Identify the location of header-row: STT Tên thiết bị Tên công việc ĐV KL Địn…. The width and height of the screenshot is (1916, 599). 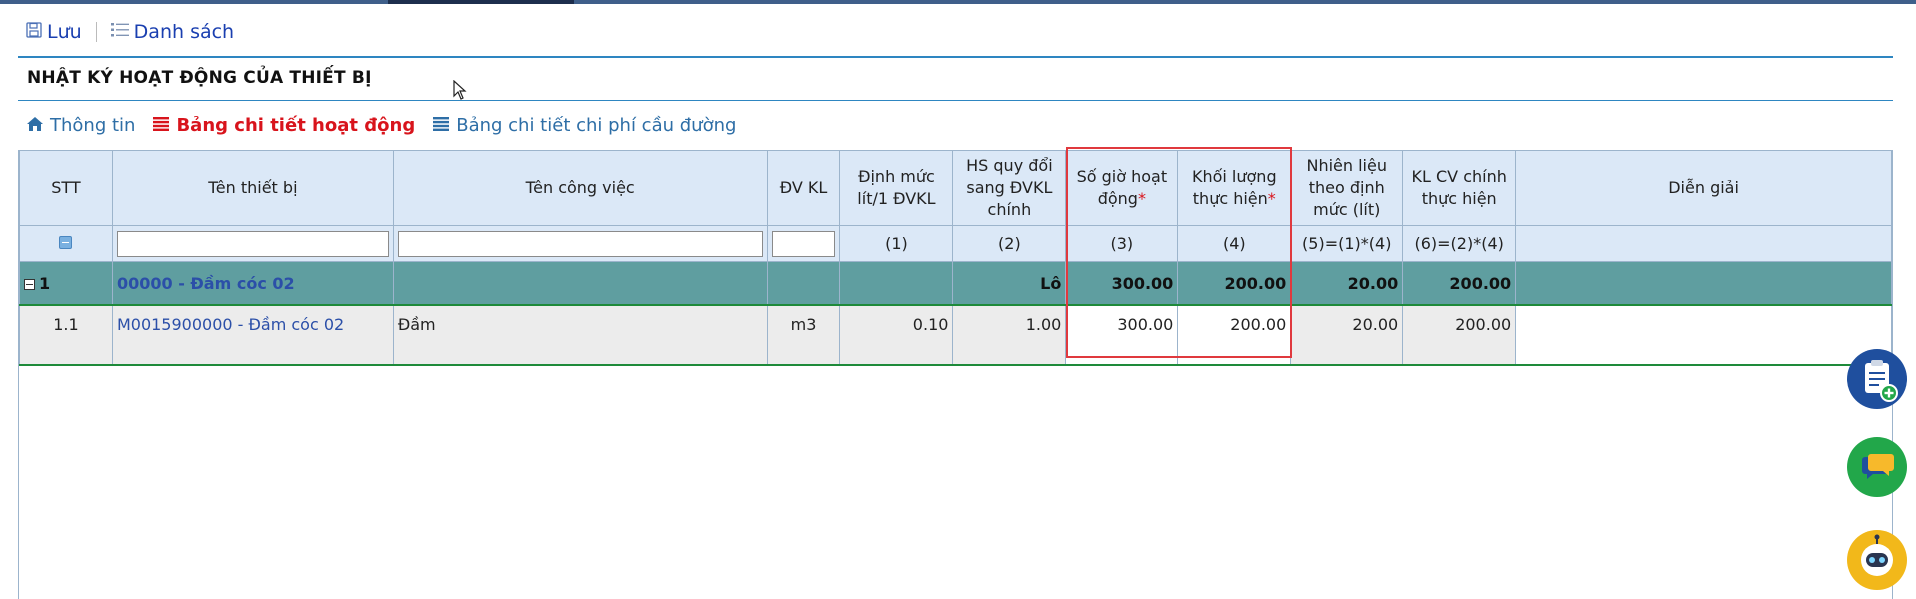
(955, 188).